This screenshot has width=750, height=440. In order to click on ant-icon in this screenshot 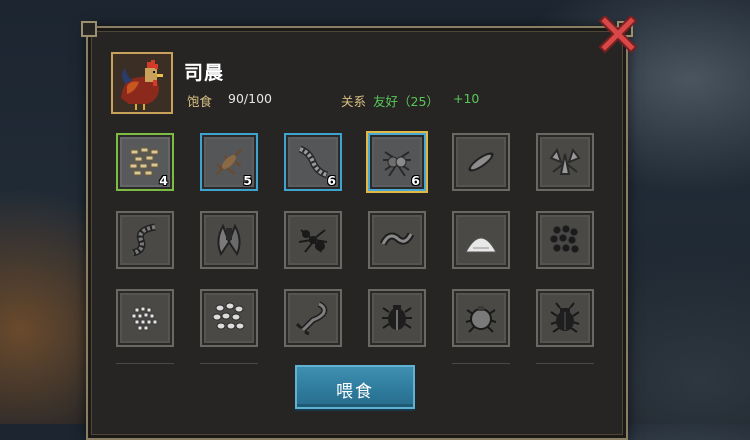, I will do `click(313, 241)`.